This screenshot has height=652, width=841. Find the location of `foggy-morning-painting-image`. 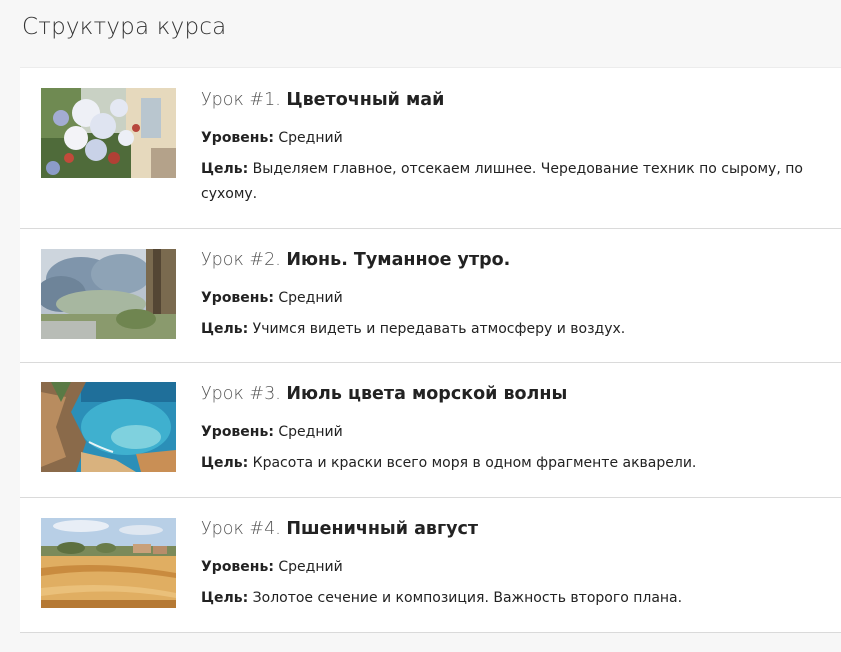

foggy-morning-painting-image is located at coordinates (108, 294).